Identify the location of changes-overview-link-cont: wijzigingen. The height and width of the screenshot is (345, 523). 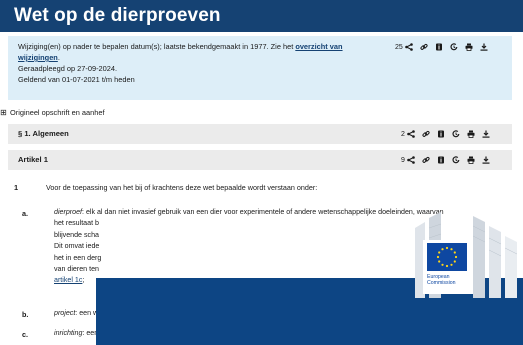
(38, 57).